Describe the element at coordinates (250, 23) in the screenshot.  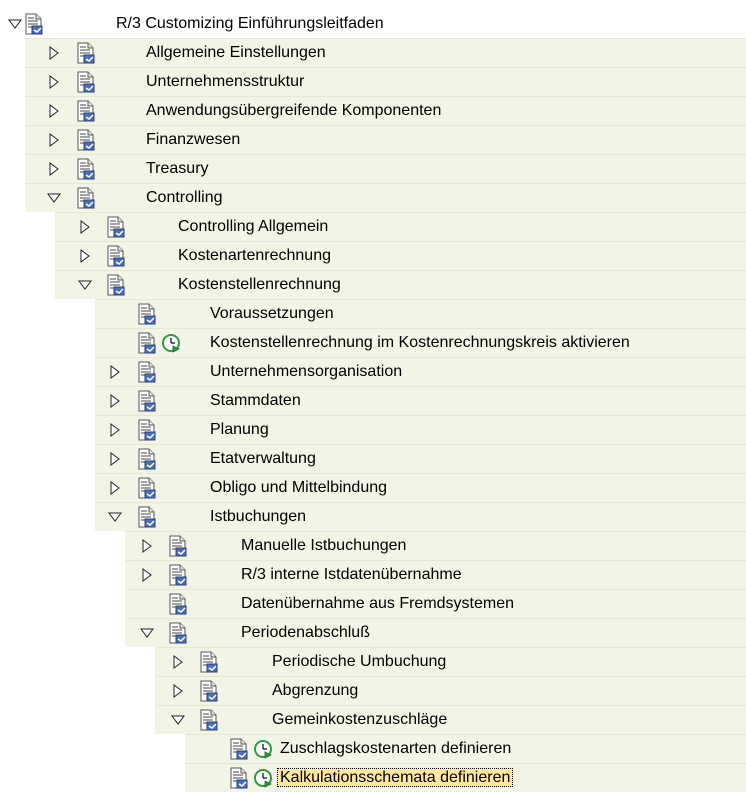
I see `node-label: R/3 Customizing Einführungsleitfaden` at that location.